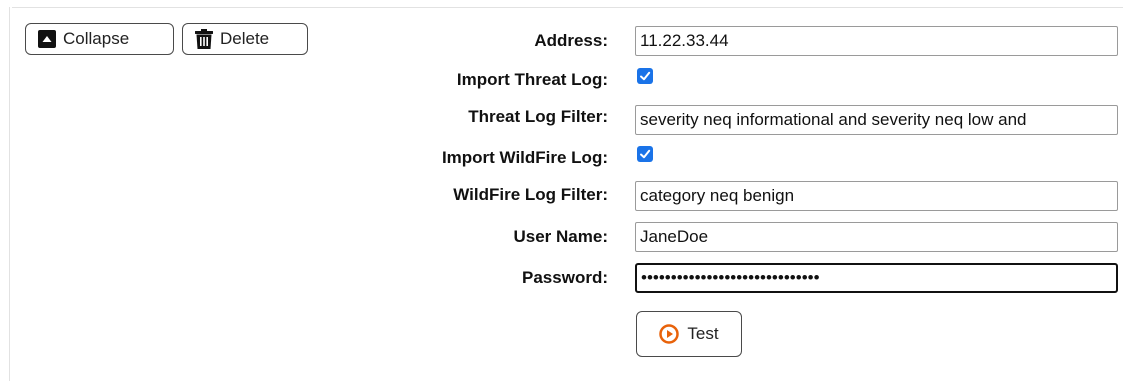 The image size is (1123, 381). What do you see at coordinates (530, 194) in the screenshot?
I see `wildfire-log-filter-label: WildFire Log Filter:` at bounding box center [530, 194].